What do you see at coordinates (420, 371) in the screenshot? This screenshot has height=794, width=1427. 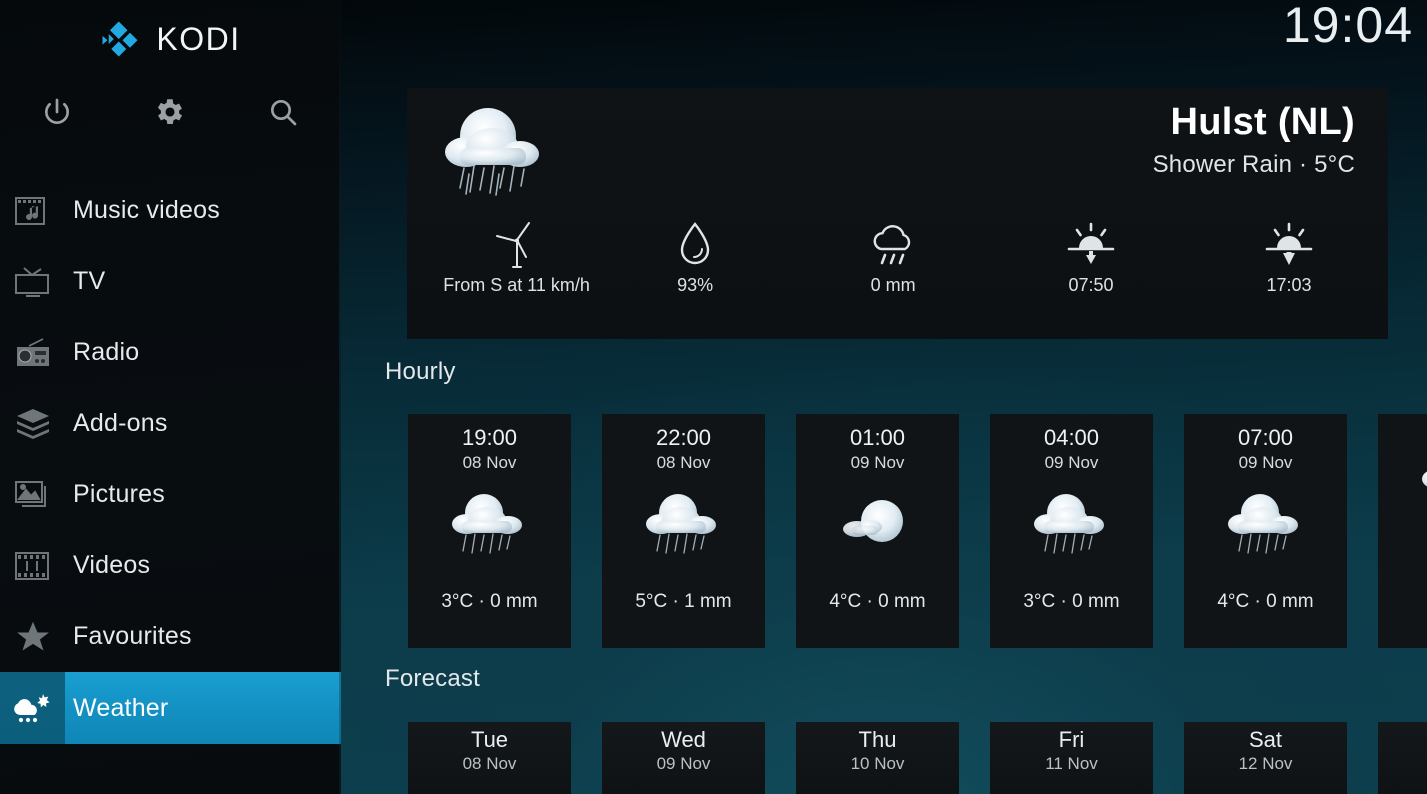 I see `hourly-section-title: Hourly` at bounding box center [420, 371].